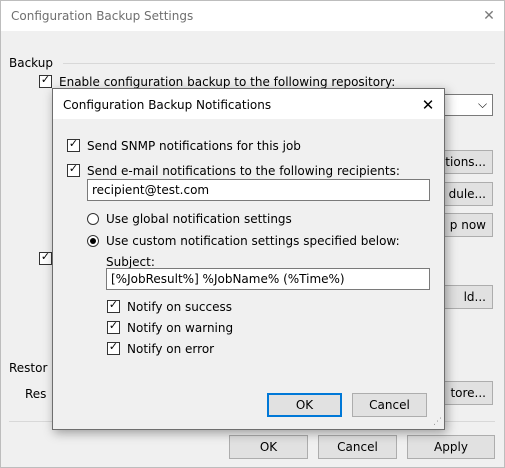 The image size is (505, 468). Describe the element at coordinates (31, 63) in the screenshot. I see `backup-group-label: Backup` at that location.